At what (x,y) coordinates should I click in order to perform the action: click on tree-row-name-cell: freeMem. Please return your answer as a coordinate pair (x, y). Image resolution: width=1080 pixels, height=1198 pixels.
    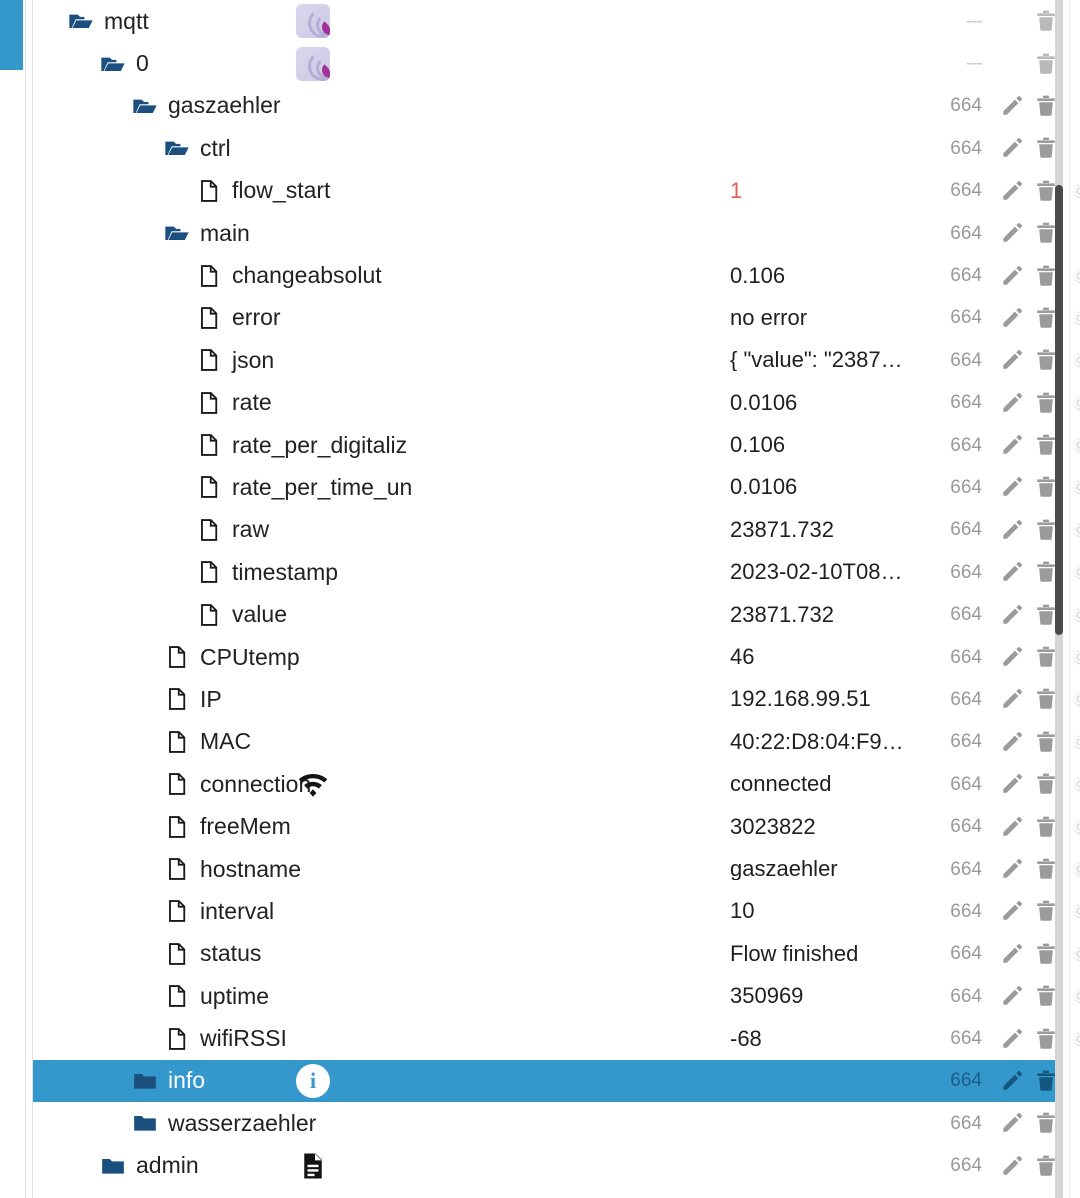
    Looking at the image, I should click on (381, 826).